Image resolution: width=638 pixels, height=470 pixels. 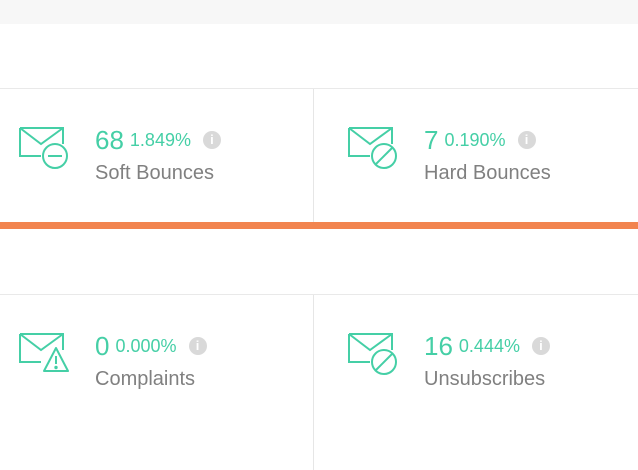 What do you see at coordinates (319, 225) in the screenshot?
I see `accent-bar` at bounding box center [319, 225].